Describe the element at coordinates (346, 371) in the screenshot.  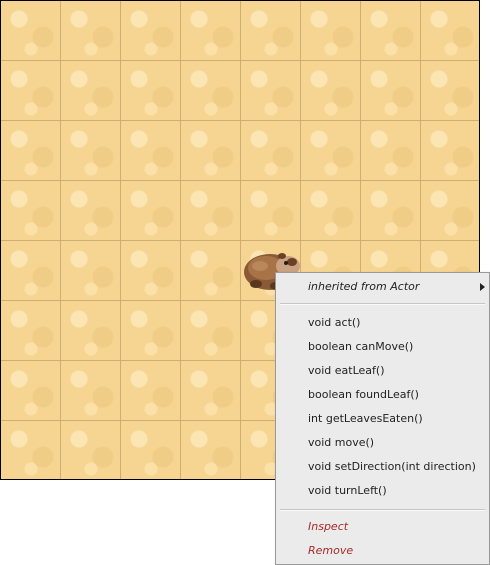
I see `menu-item-eat-leaf: void eatLeaf()` at that location.